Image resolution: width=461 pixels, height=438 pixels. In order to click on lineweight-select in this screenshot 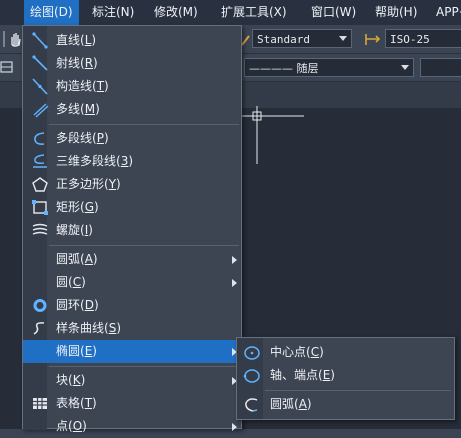, I will do `click(440, 67)`.